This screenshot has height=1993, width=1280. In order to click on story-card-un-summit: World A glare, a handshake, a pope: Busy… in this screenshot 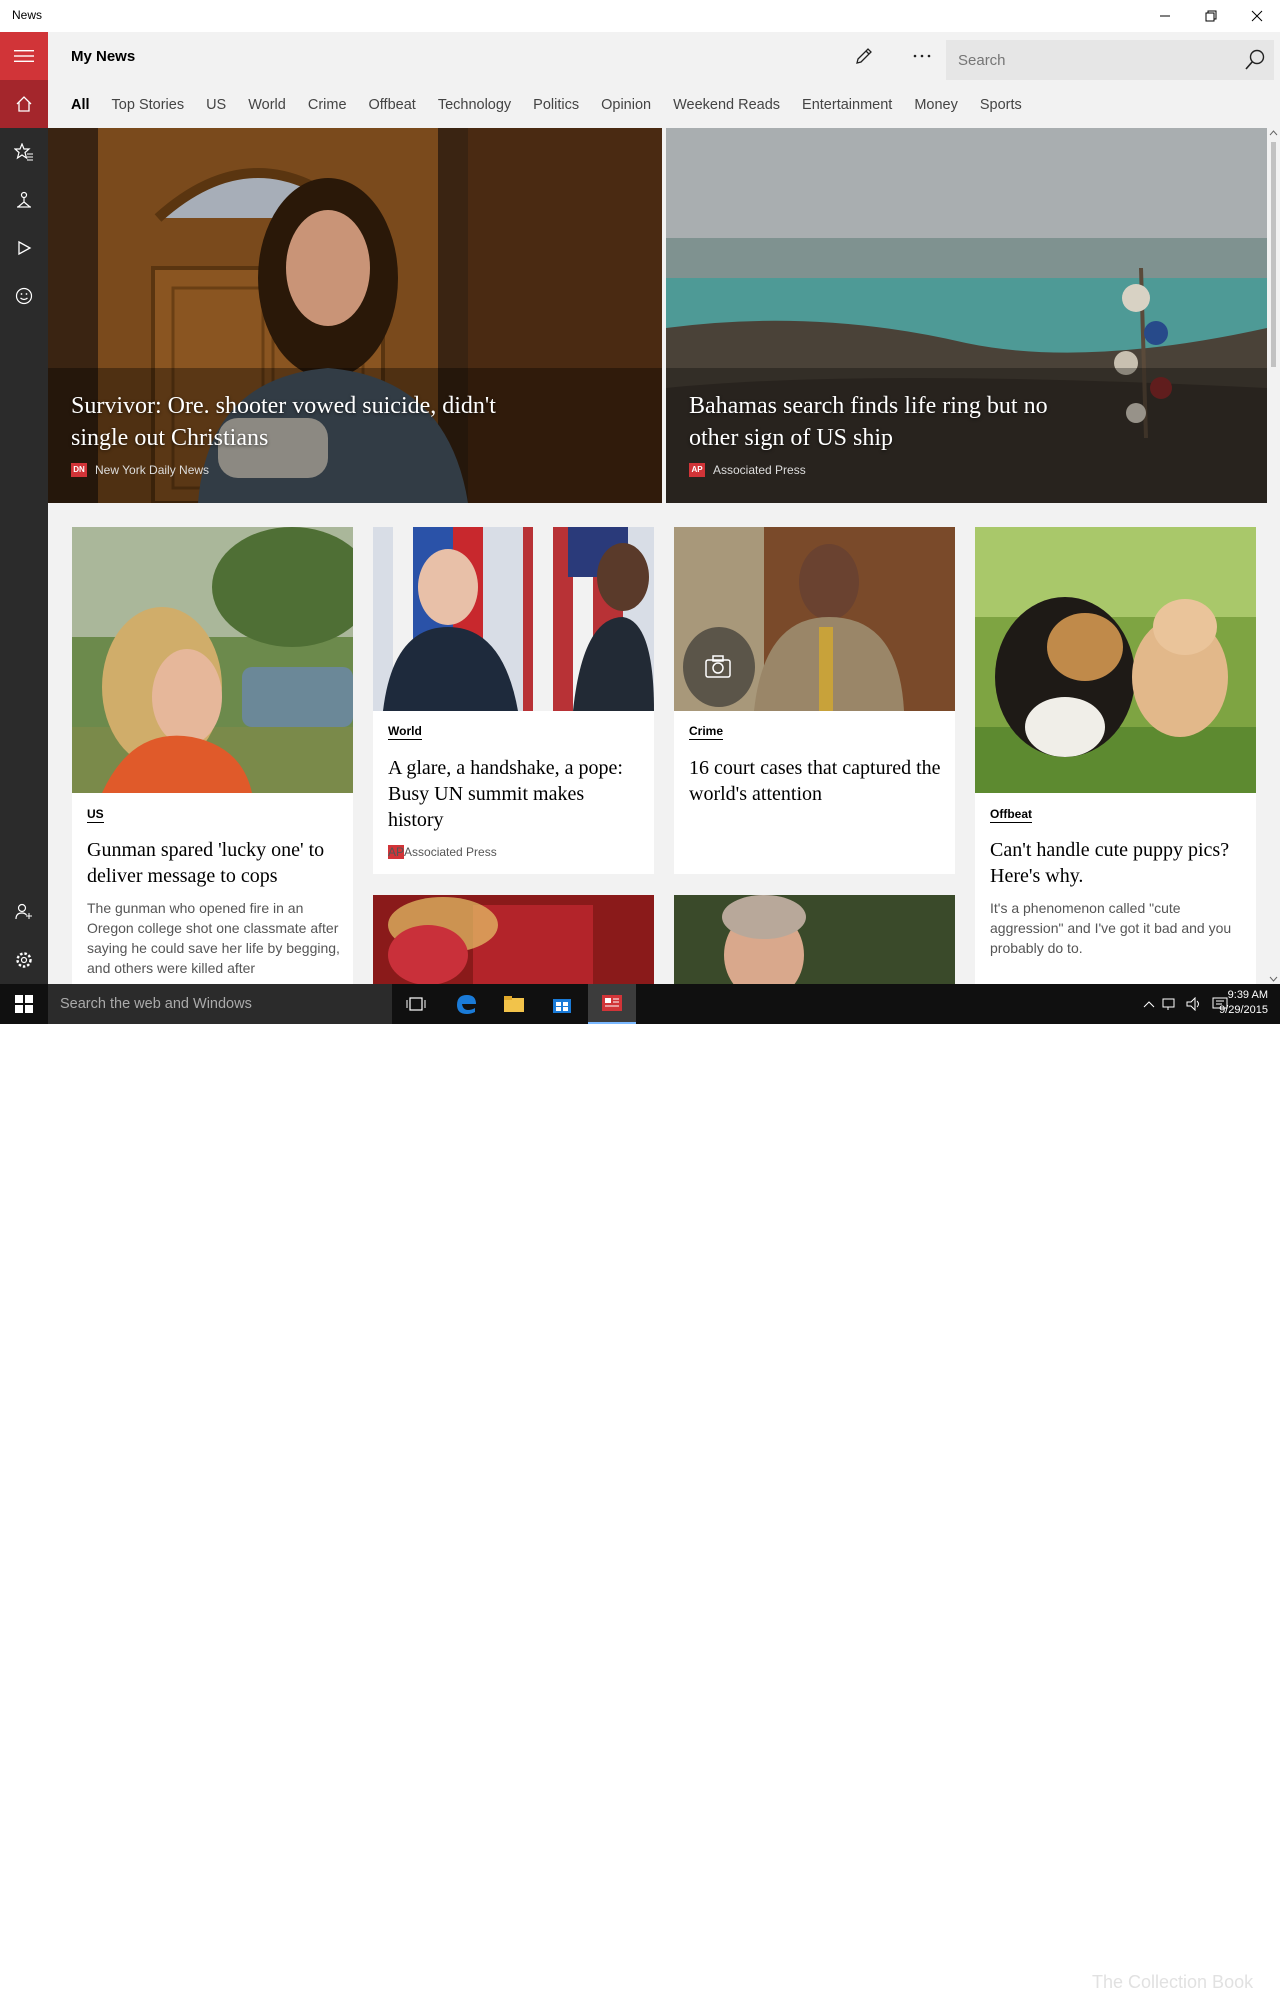, I will do `click(513, 700)`.